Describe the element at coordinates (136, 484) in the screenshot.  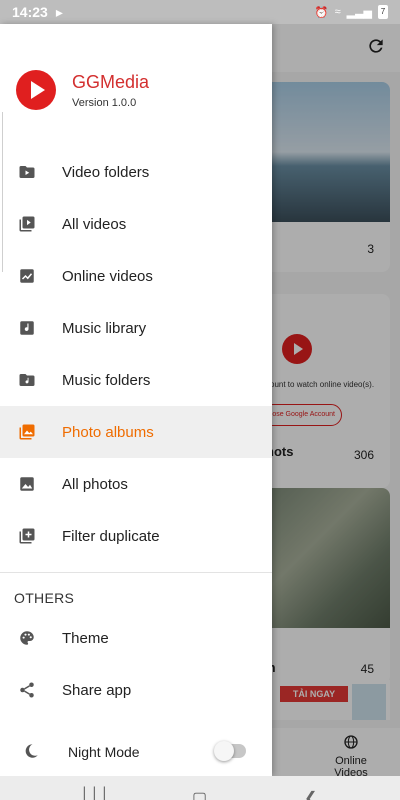
I see `menu-item-all-photos: All photos` at that location.